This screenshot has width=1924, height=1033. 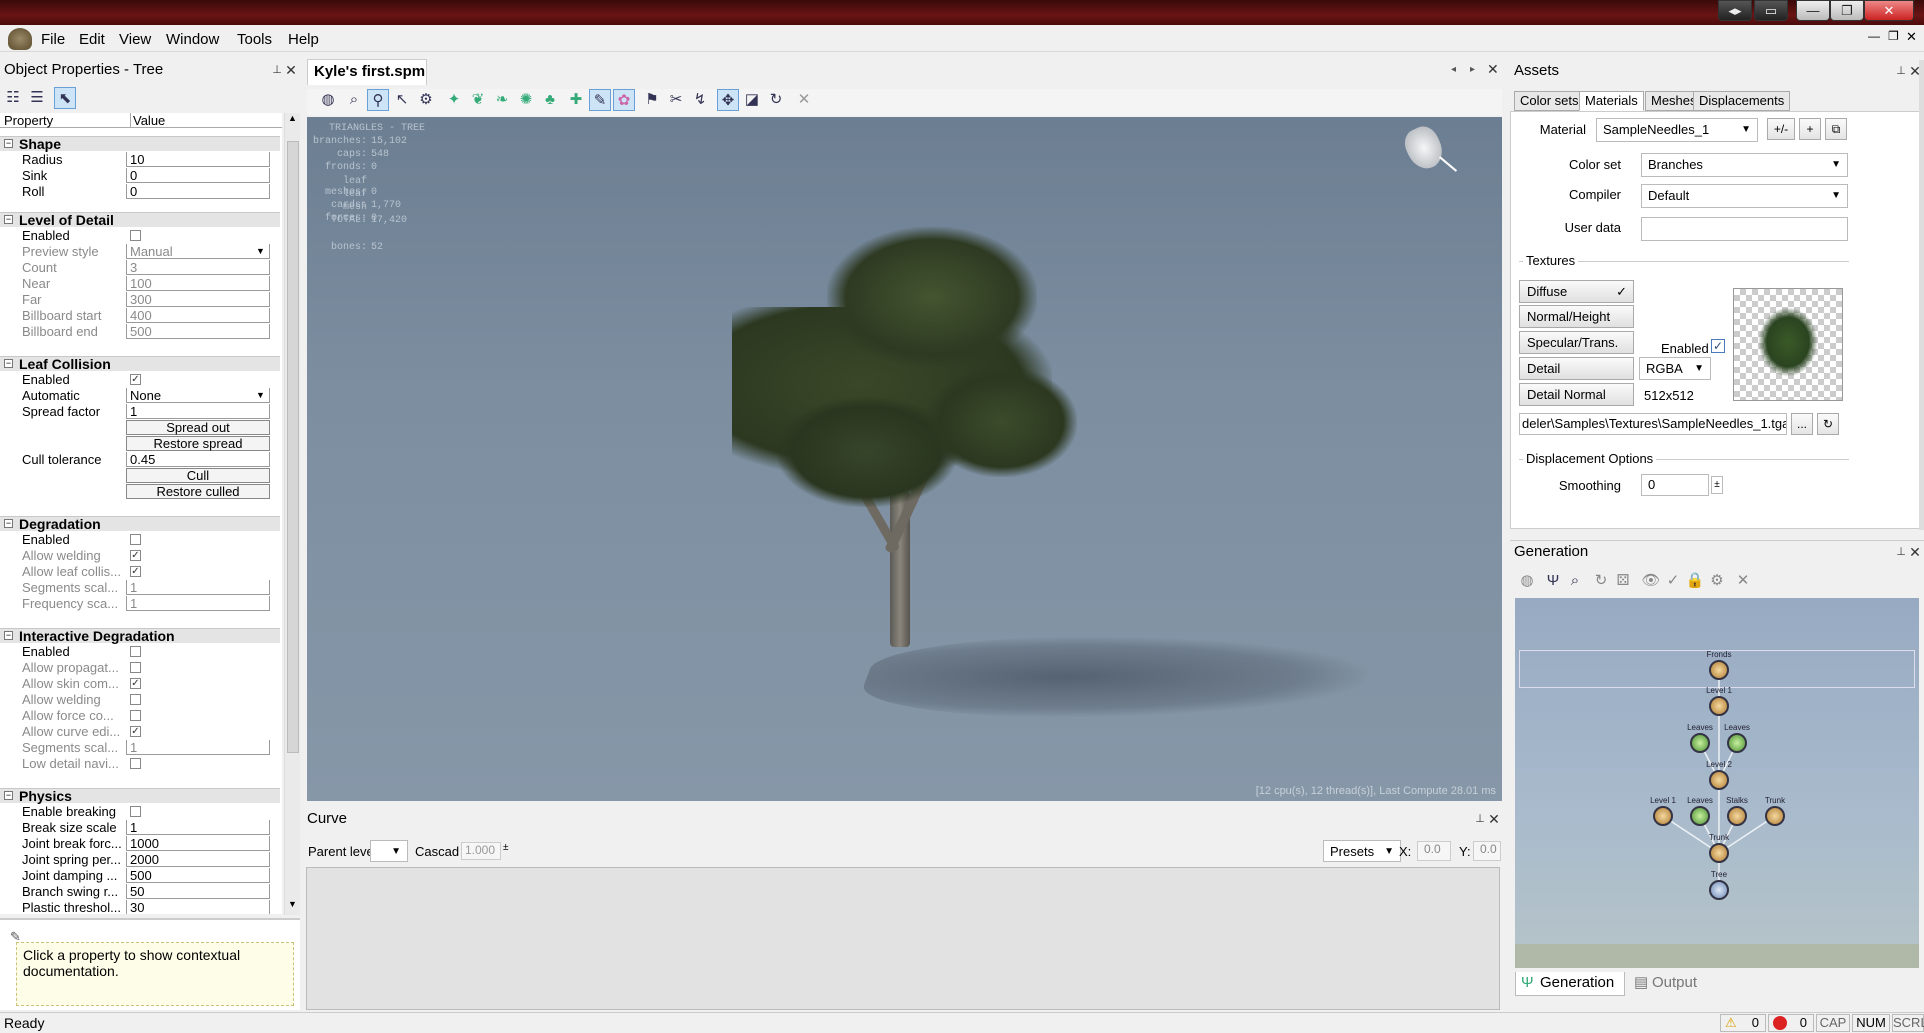 I want to click on prop-leafcol-enabled: Enabled ✓, so click(x=140, y=380).